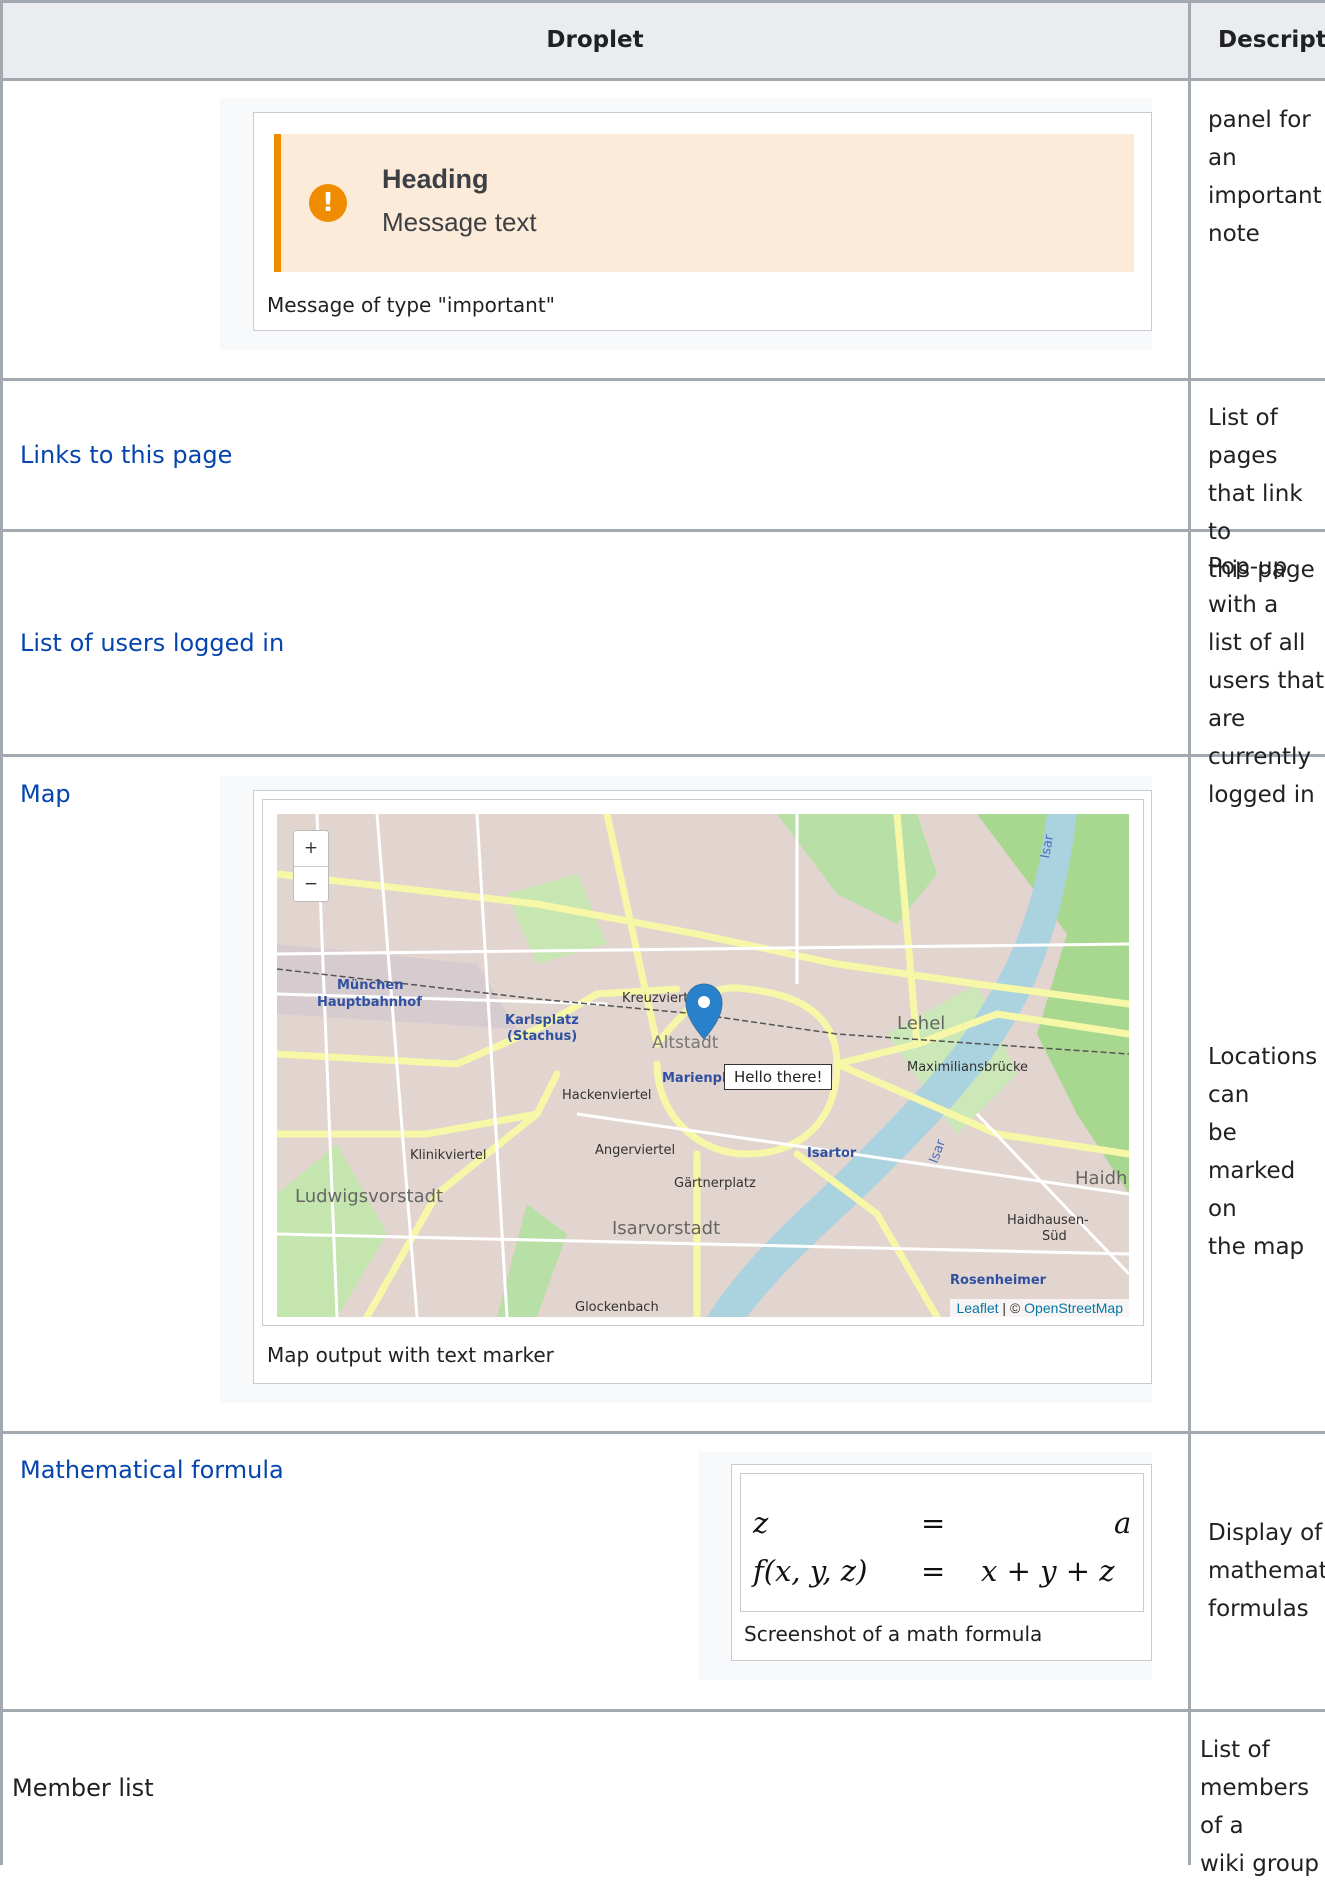  I want to click on svg-text: Süd, so click(1054, 1236).